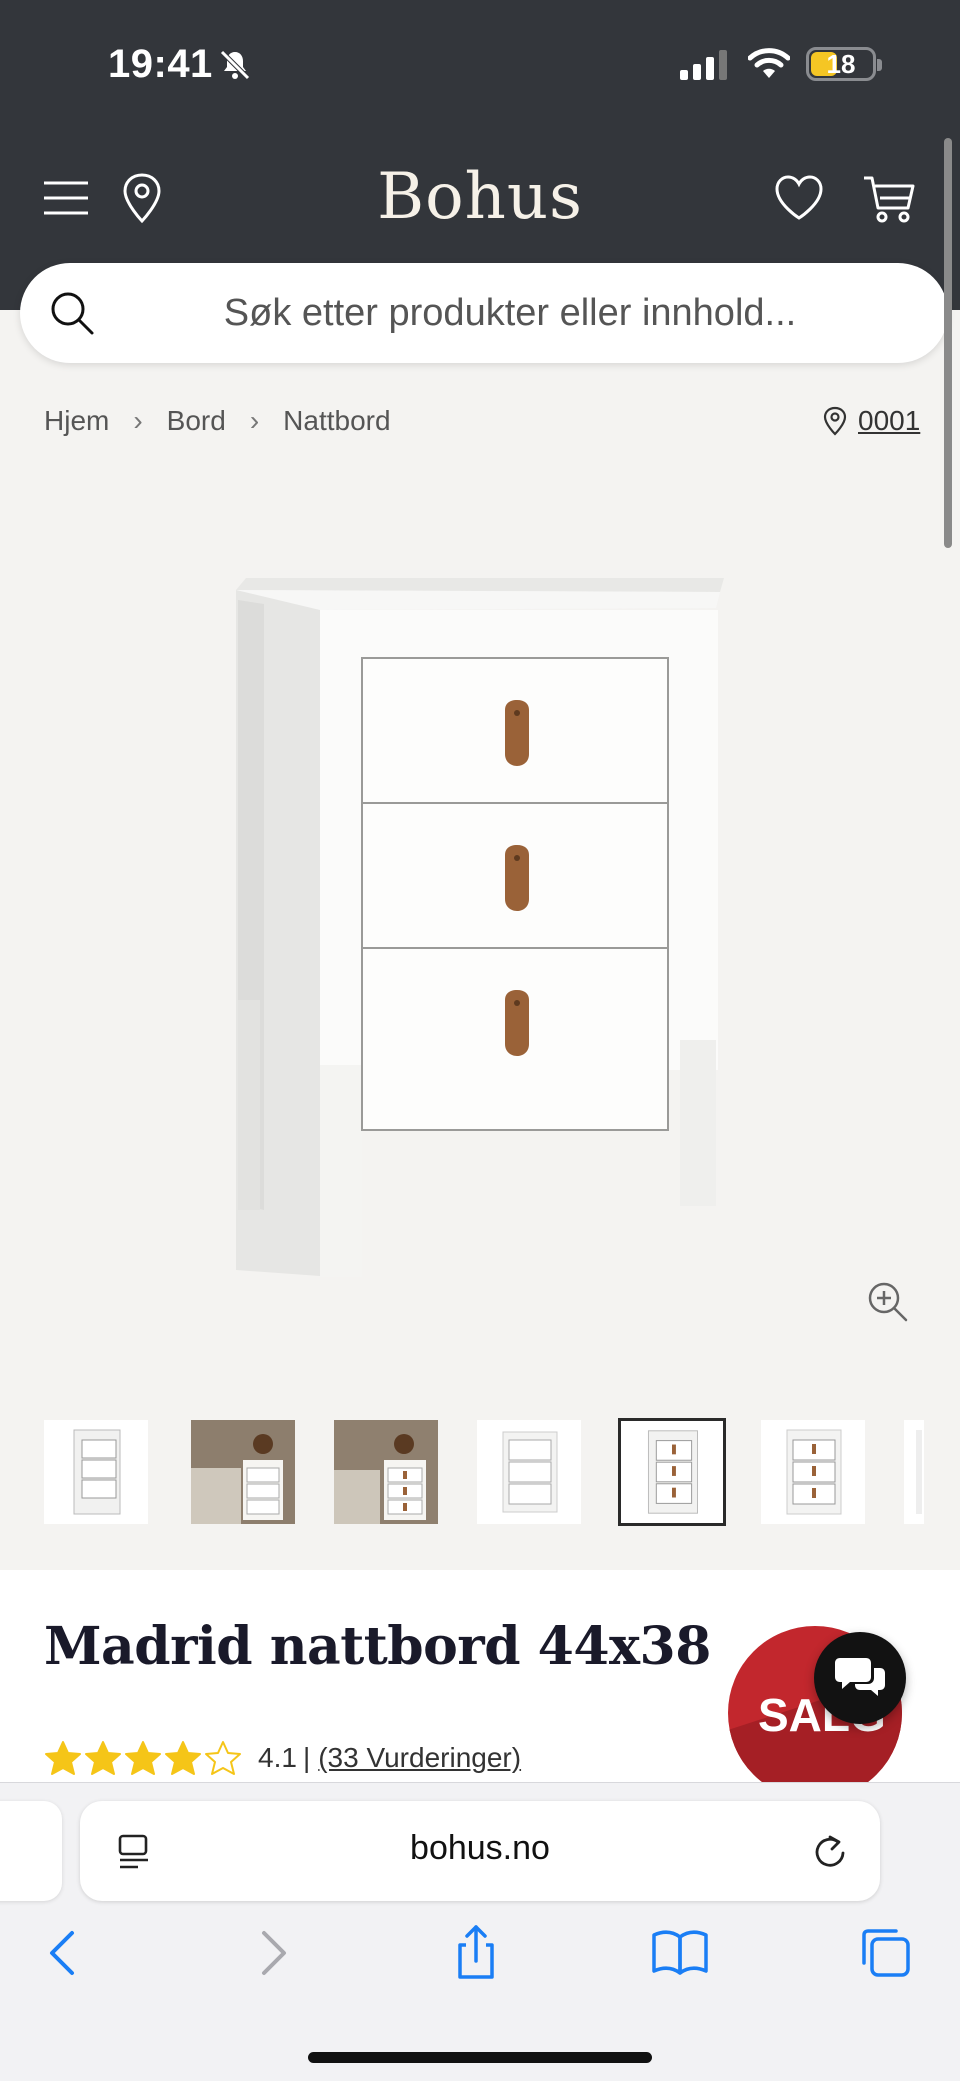 The height and width of the screenshot is (2081, 960). What do you see at coordinates (914, 1472) in the screenshot?
I see `thumbnail-7-partial` at bounding box center [914, 1472].